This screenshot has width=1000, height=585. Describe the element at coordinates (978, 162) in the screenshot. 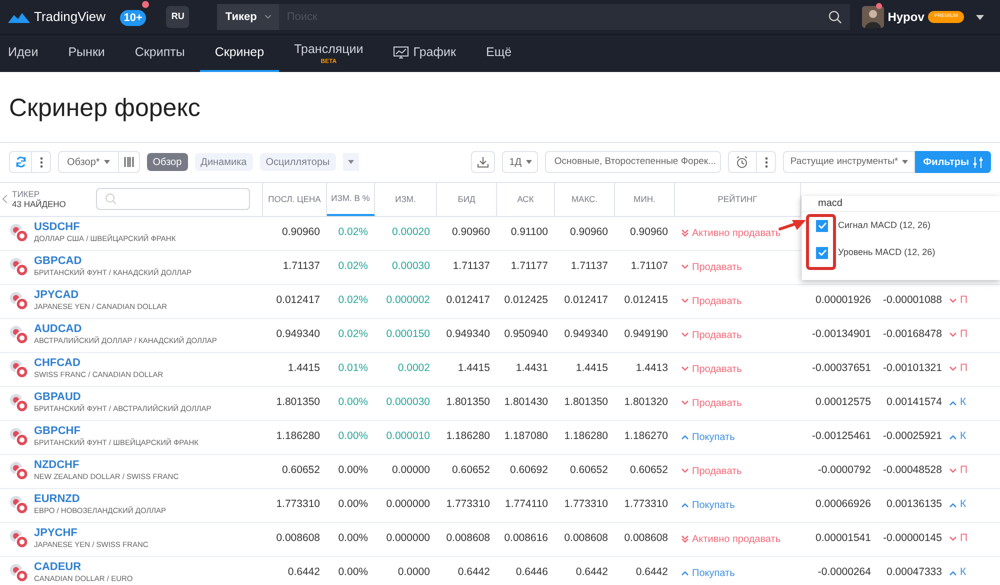

I see `sliders-icon` at that location.